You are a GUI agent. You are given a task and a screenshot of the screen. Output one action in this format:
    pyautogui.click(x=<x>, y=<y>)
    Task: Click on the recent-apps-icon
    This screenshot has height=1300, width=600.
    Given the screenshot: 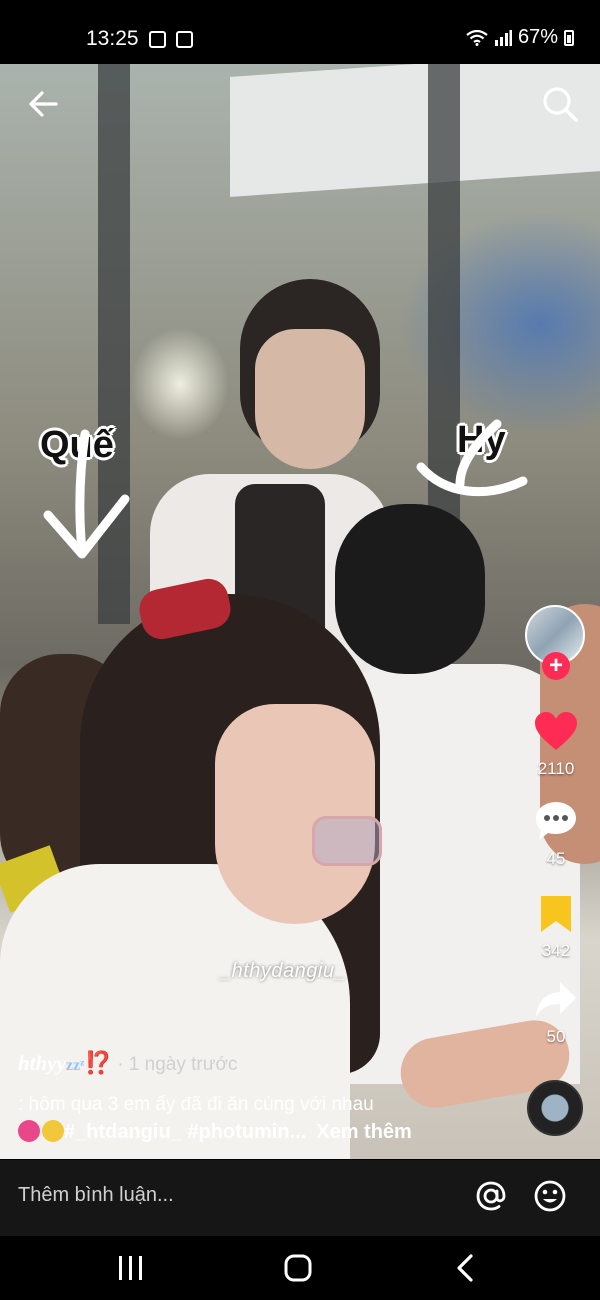 What is the action you would take?
    pyautogui.click(x=130, y=1268)
    